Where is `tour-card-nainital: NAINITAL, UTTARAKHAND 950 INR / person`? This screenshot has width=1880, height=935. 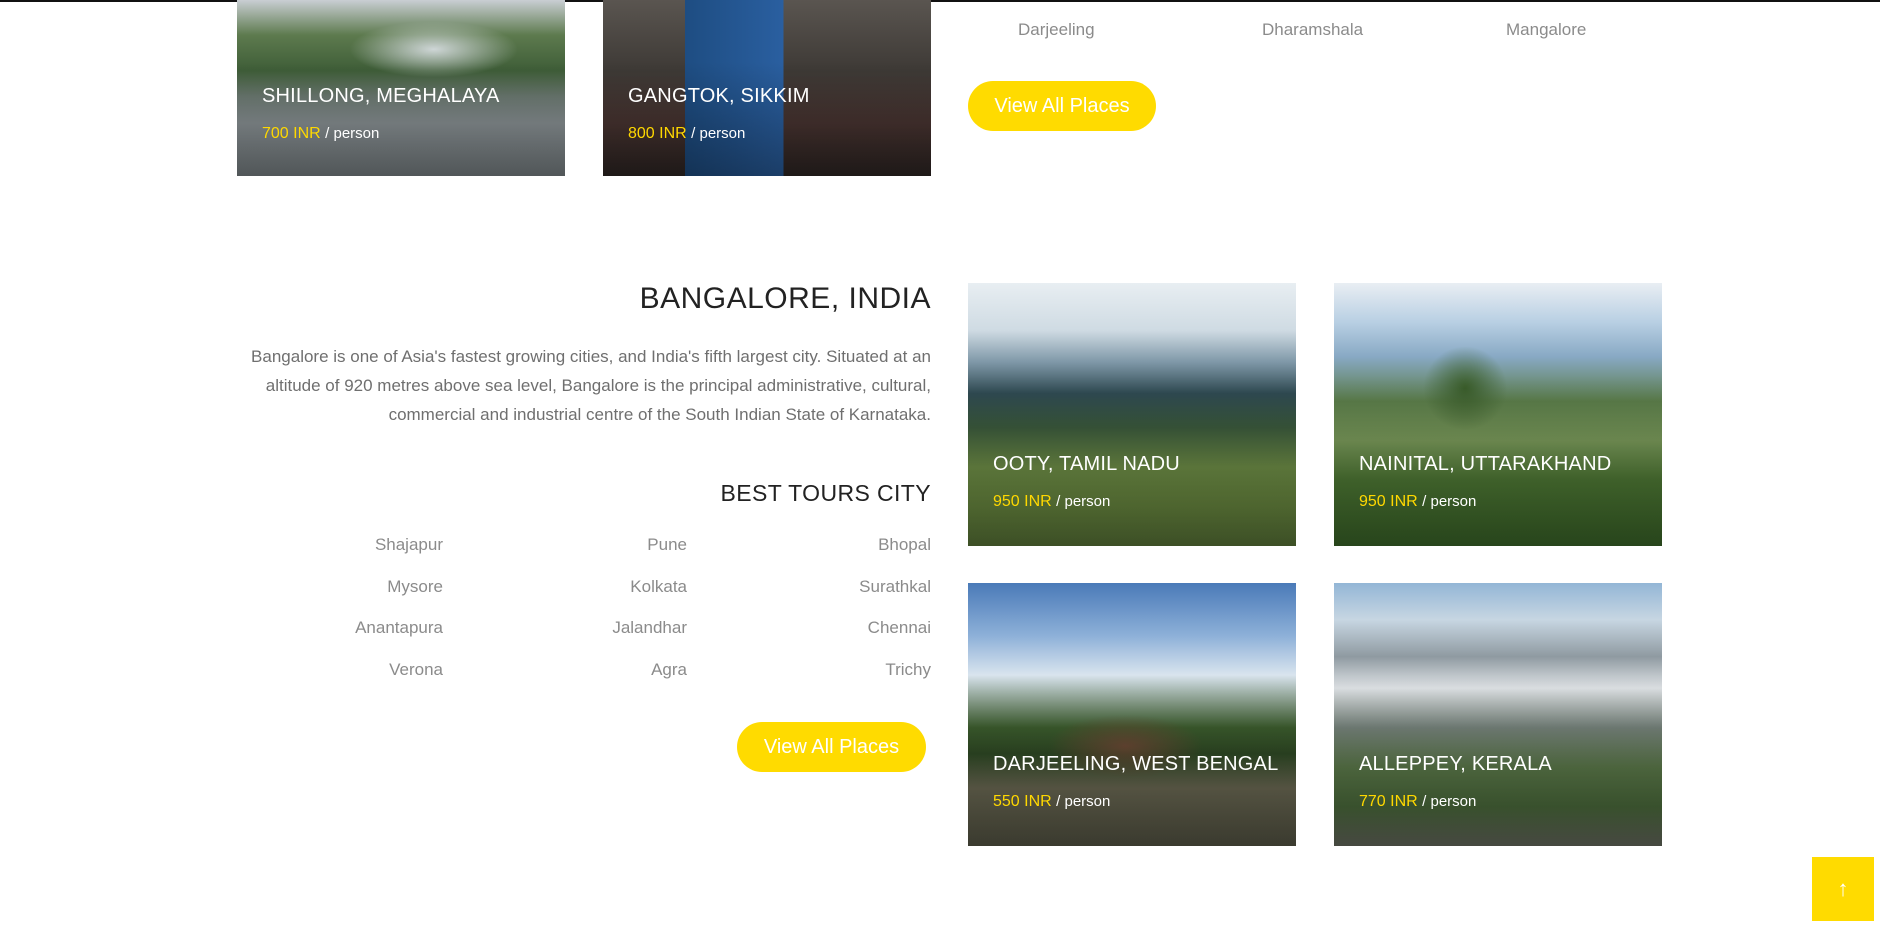 tour-card-nainital: NAINITAL, UTTARAKHAND 950 INR / person is located at coordinates (1498, 414).